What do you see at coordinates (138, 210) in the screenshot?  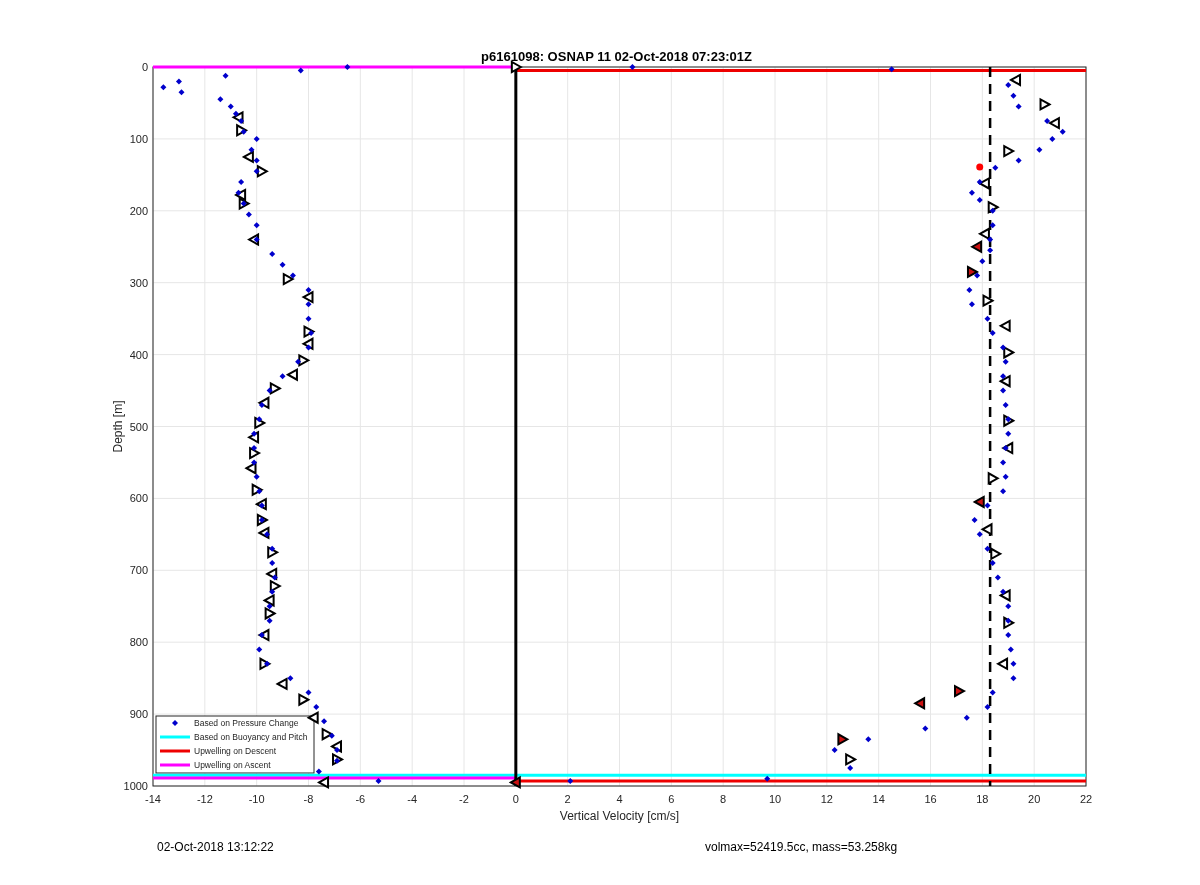 I see `y-tick-label: 200` at bounding box center [138, 210].